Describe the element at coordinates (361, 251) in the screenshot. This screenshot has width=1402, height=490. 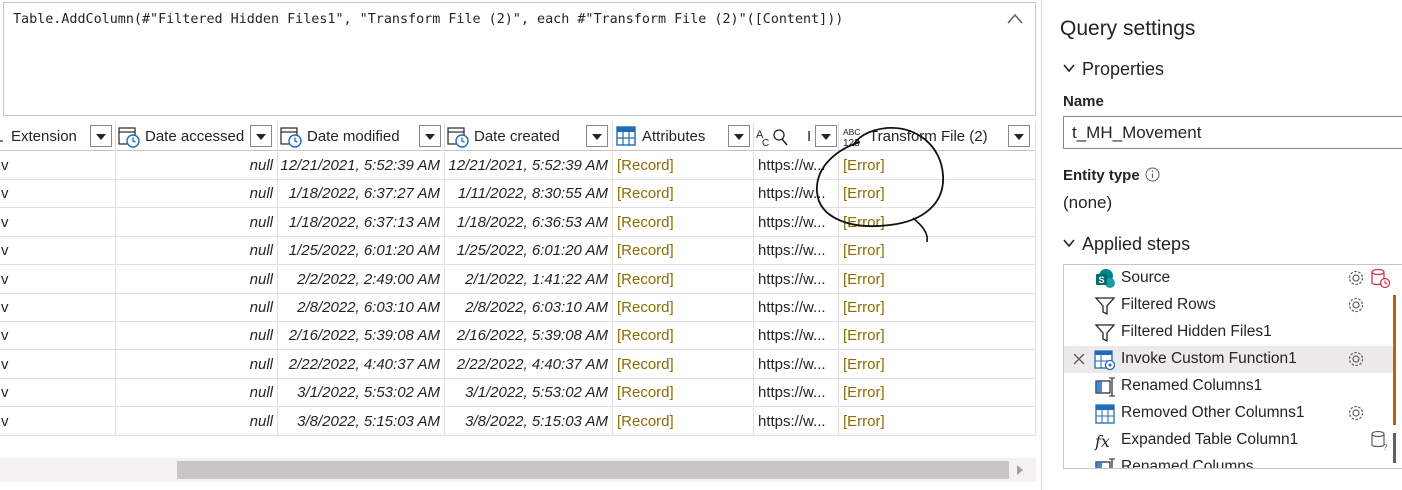
I see `cell-date-modified: 1/25/2022, 6:01:20 AM` at that location.